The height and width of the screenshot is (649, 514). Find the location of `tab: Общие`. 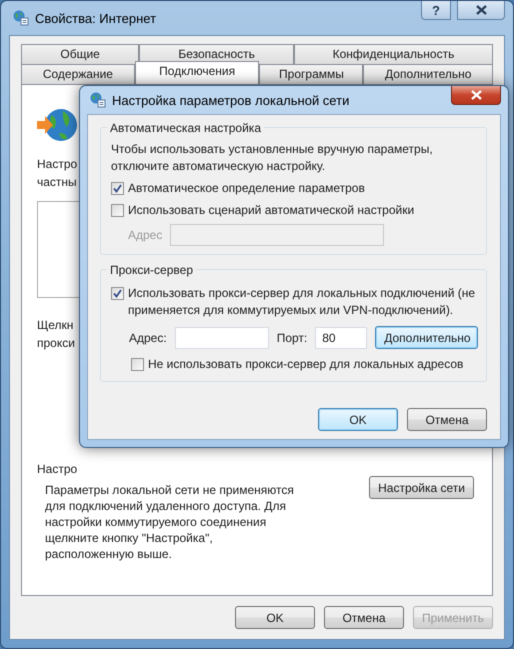

tab: Общие is located at coordinates (80, 54).